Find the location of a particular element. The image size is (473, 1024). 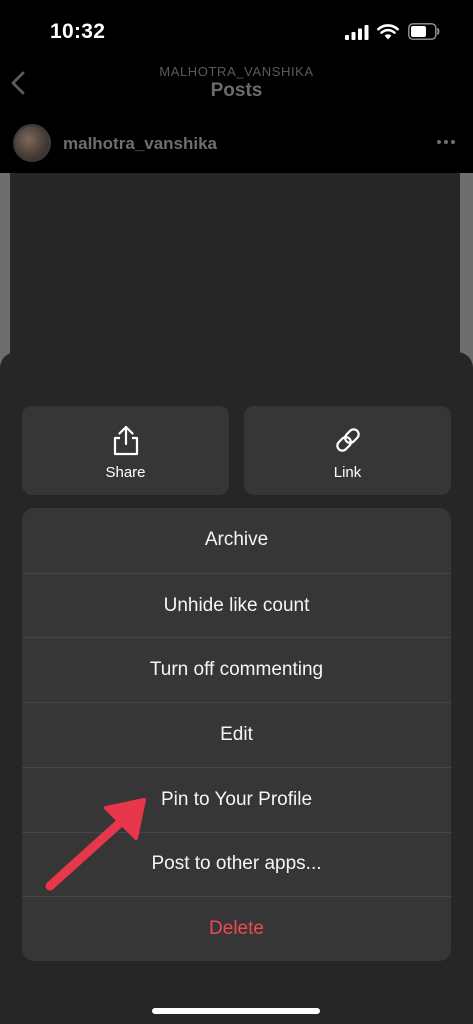

home-indicator is located at coordinates (236, 1011).